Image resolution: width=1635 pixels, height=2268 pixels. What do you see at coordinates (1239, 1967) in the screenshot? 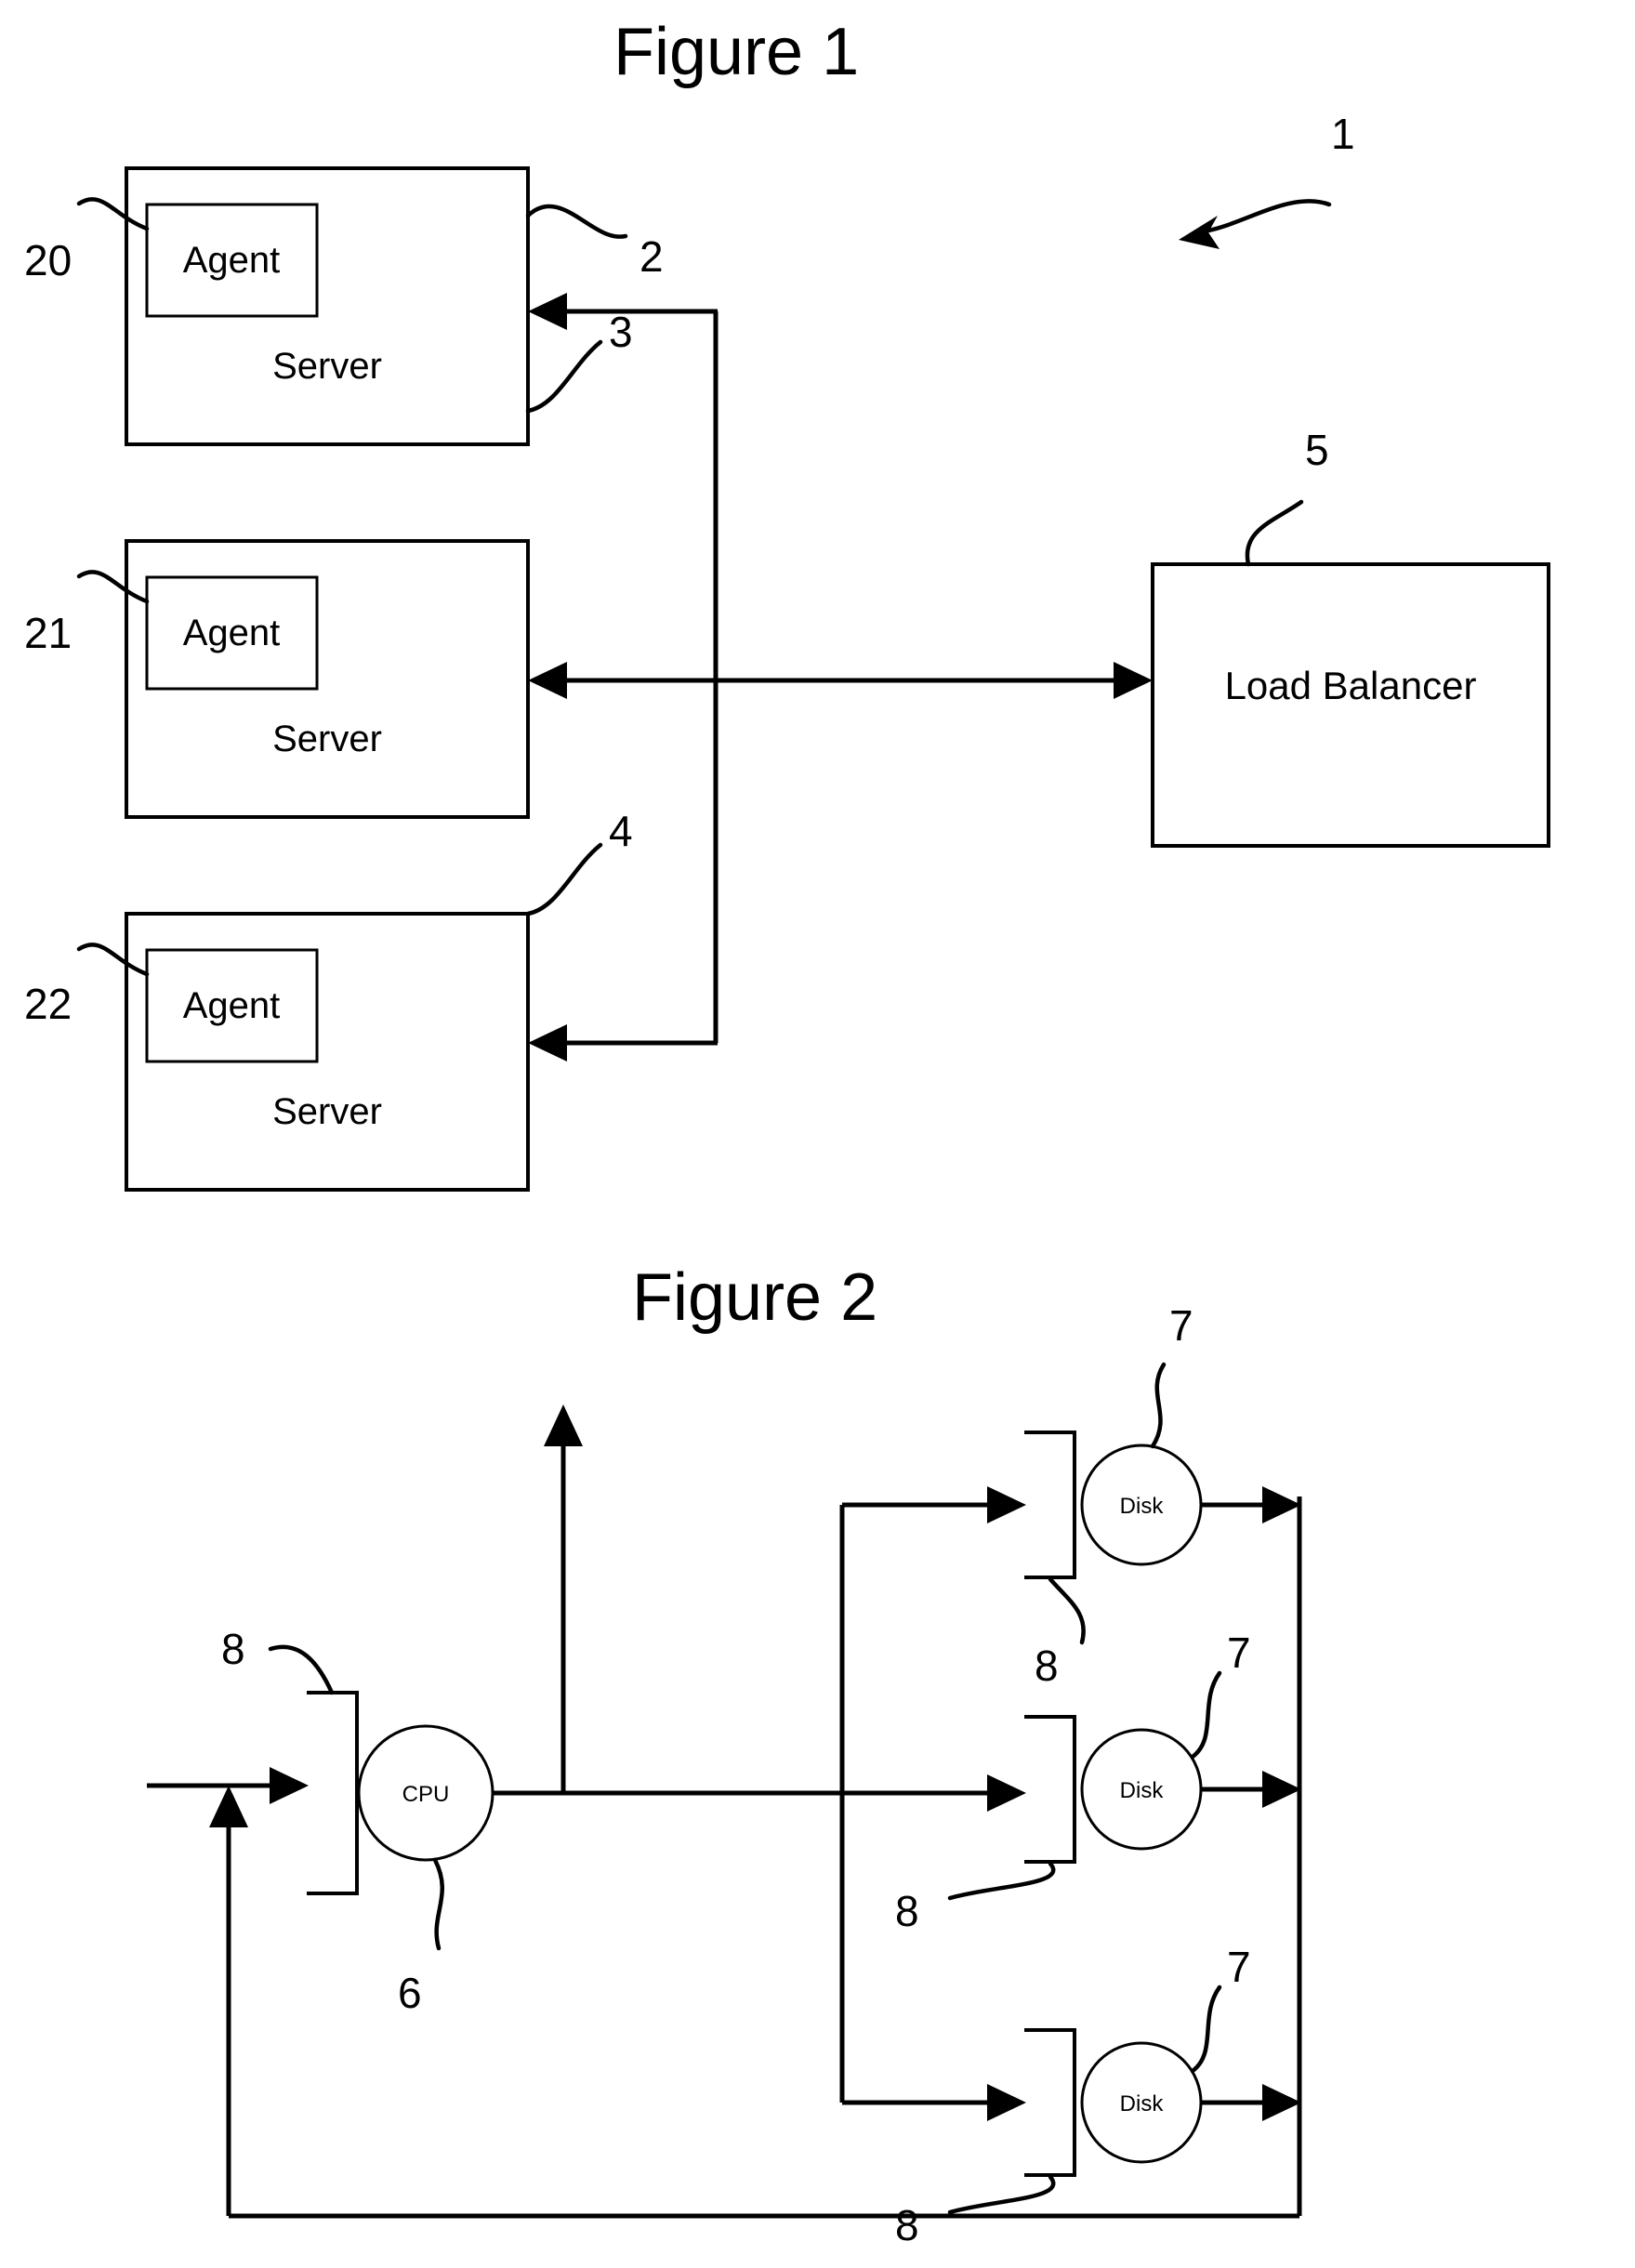
I see `disk-3-ref-7: 7` at bounding box center [1239, 1967].